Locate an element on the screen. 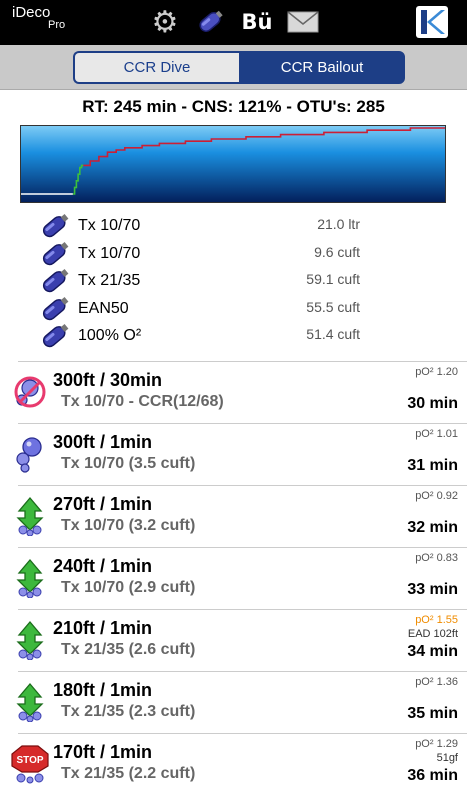  gas-row: Tx 10/70 21.0 ltr is located at coordinates (203, 225).